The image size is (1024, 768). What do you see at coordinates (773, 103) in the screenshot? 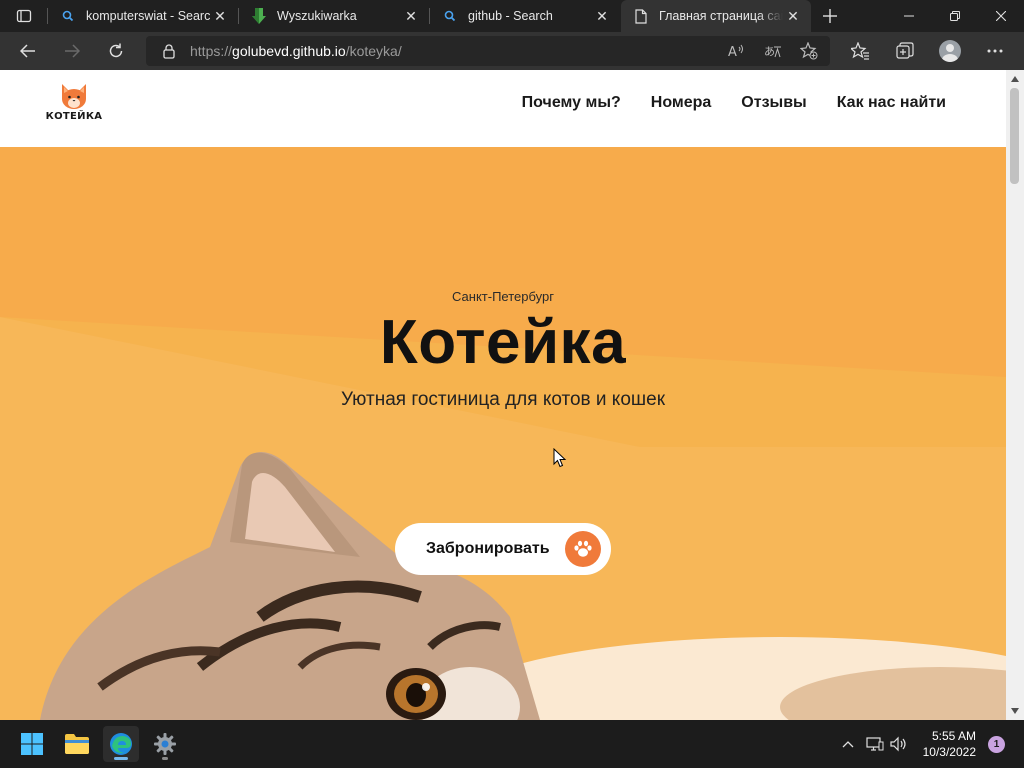
I see `nav-link-reviews: Отзывы` at bounding box center [773, 103].